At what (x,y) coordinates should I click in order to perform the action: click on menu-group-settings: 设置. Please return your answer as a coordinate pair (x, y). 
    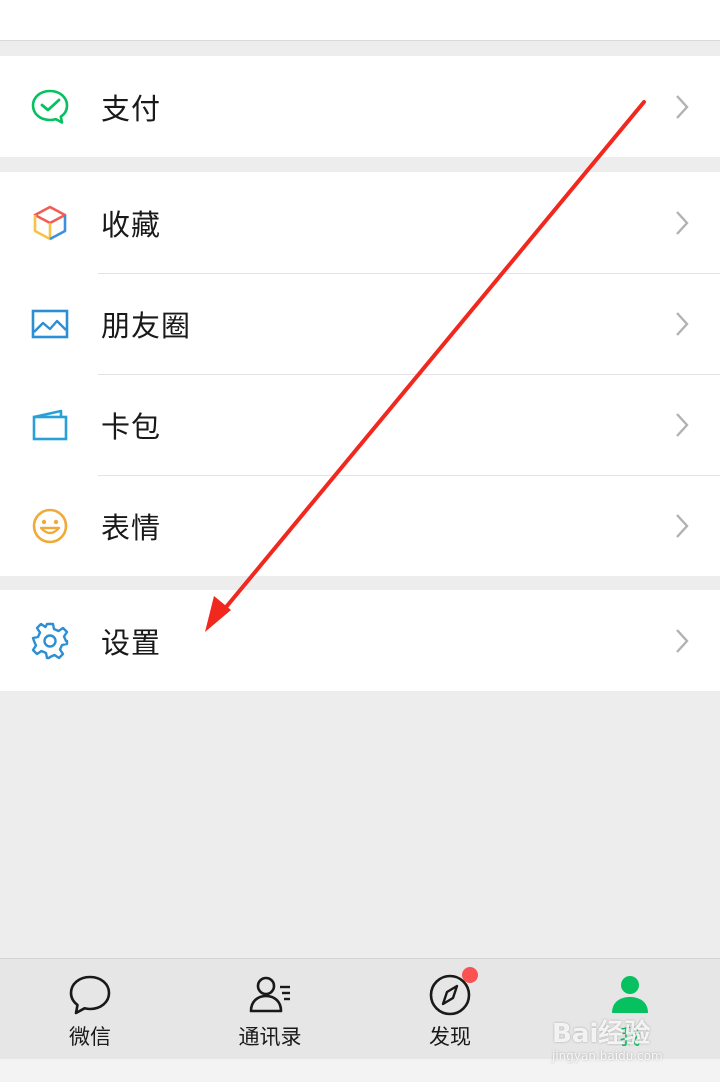
    Looking at the image, I should click on (360, 640).